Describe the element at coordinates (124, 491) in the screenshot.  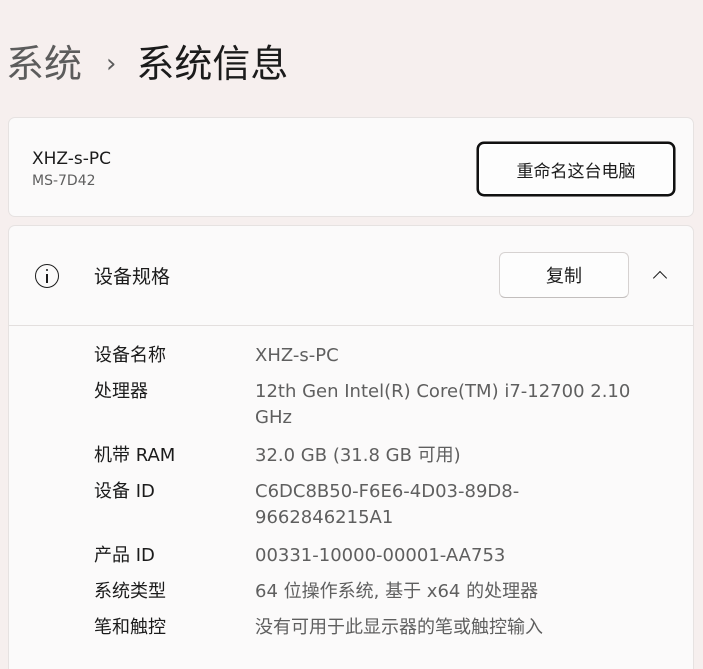
I see `spec-label: 设备 ID` at that location.